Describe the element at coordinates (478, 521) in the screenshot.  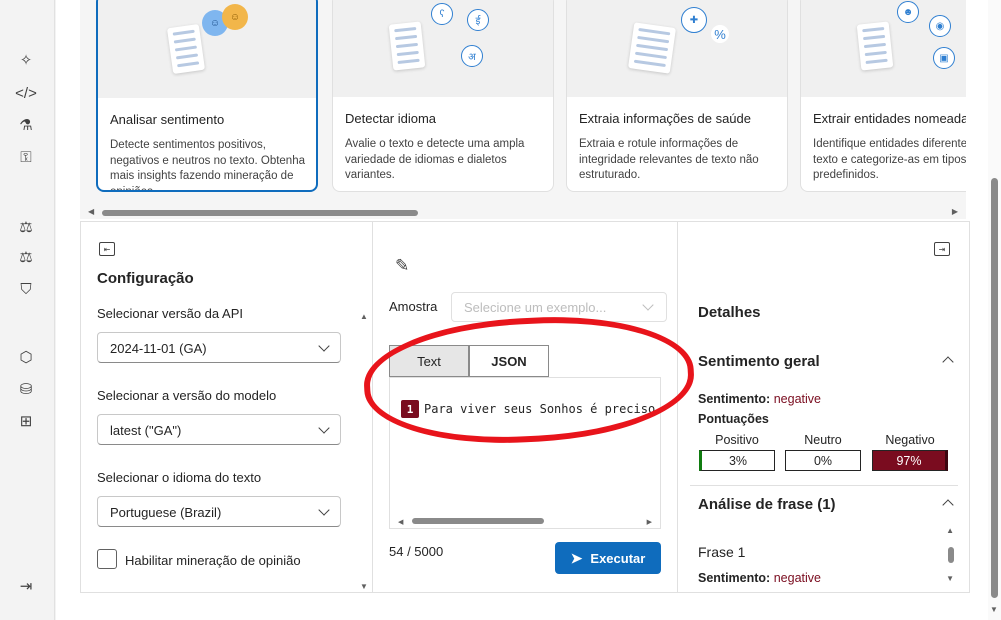
I see `editor-scroll-thumb` at that location.